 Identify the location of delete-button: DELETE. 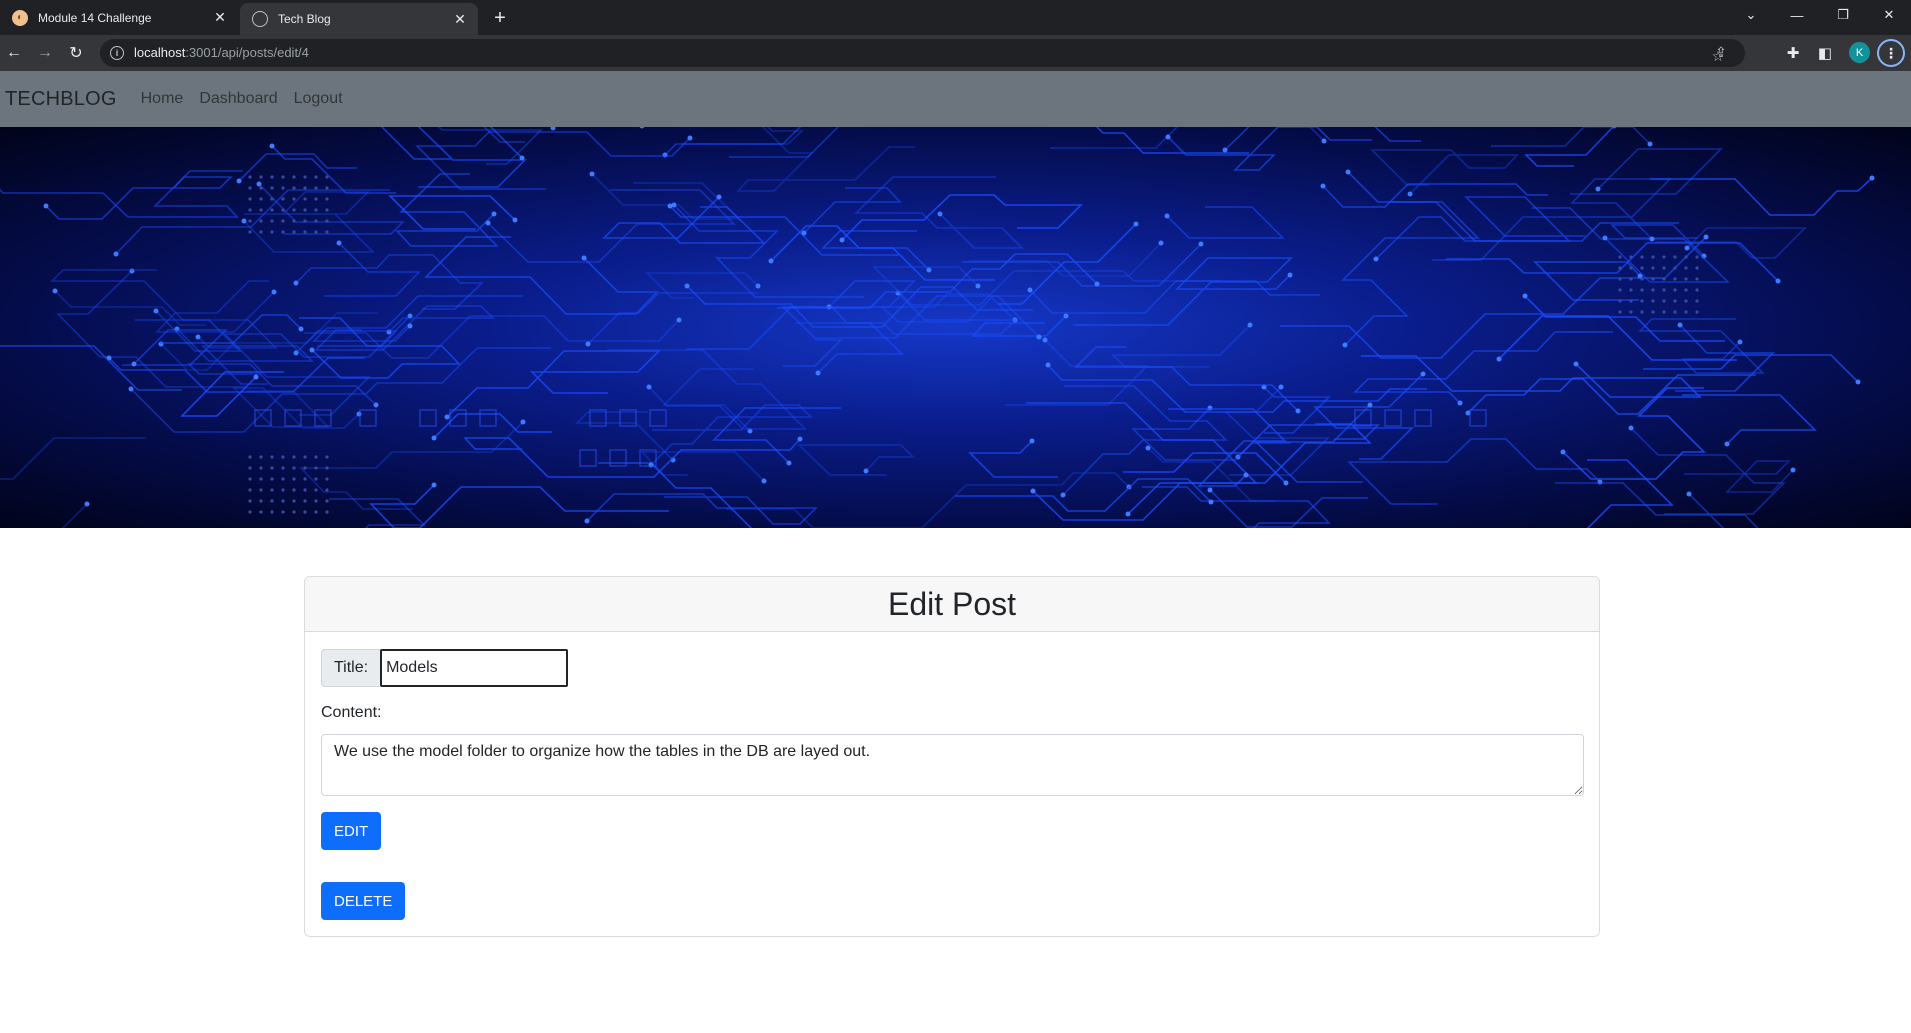
(363, 901).